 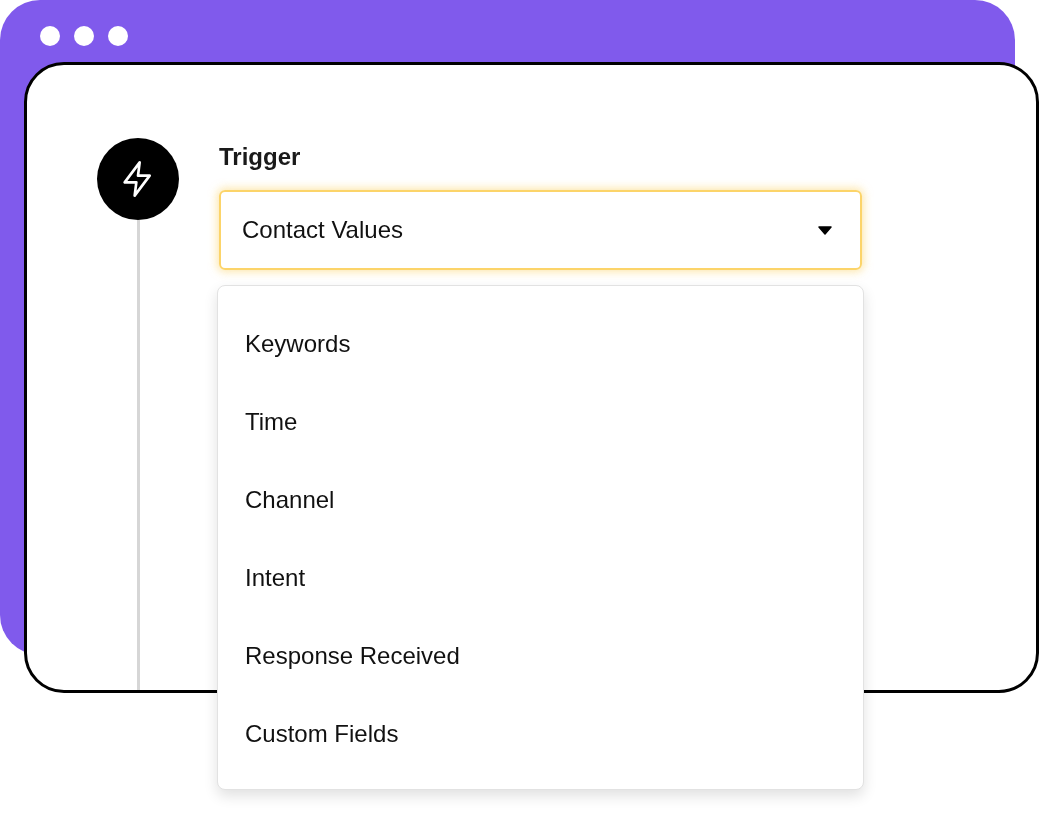 I want to click on caret-icon, so click(x=825, y=230).